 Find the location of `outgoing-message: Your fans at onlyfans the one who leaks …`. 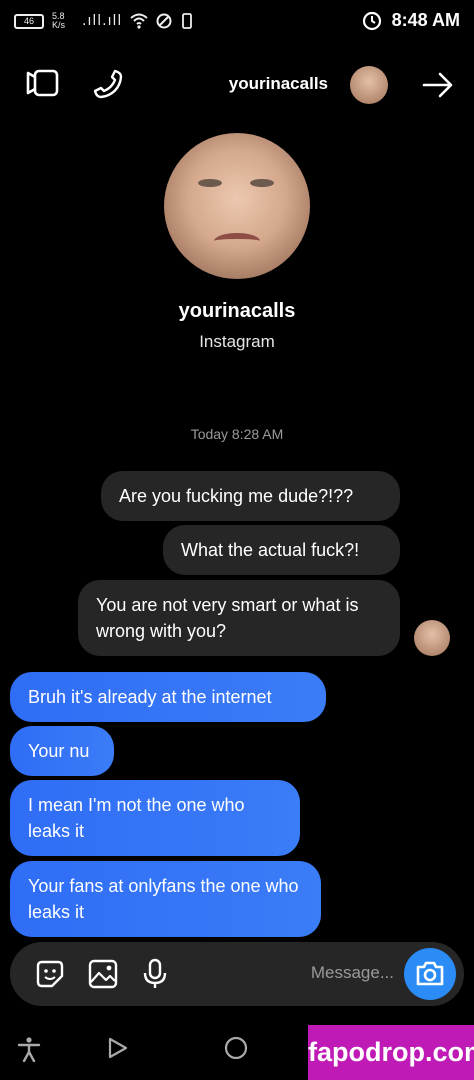

outgoing-message: Your fans at onlyfans the one who leaks … is located at coordinates (165, 899).